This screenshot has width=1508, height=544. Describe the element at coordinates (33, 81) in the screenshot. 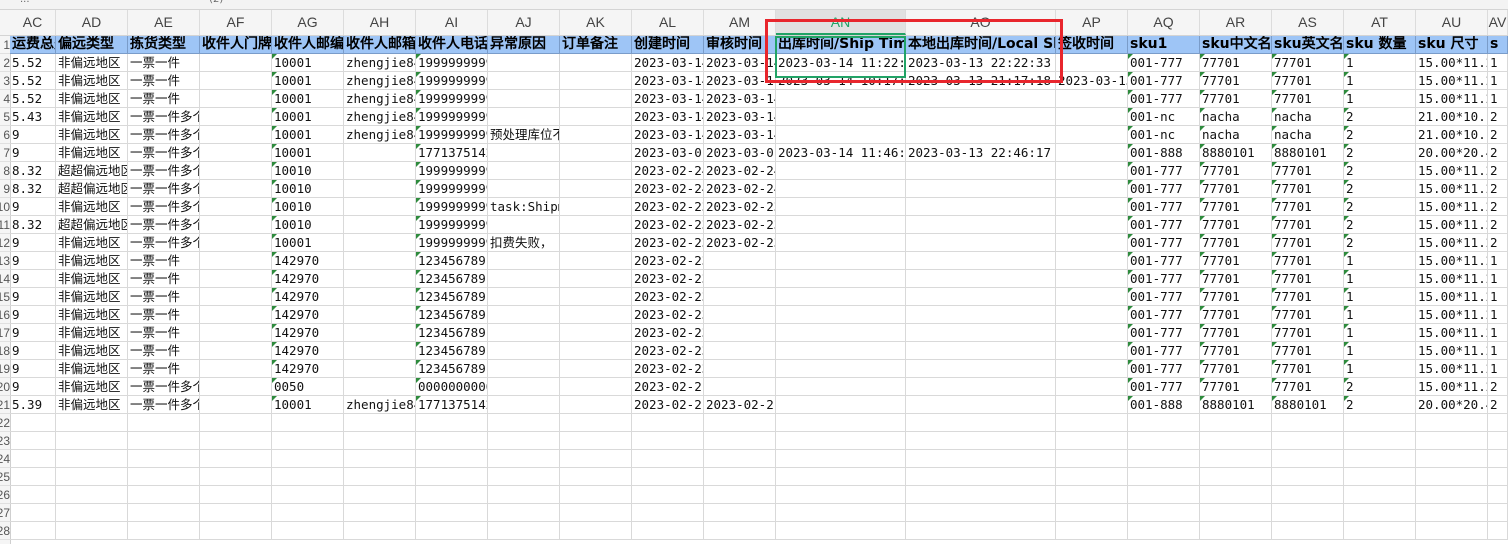

I see `table-cell: 5.52` at that location.